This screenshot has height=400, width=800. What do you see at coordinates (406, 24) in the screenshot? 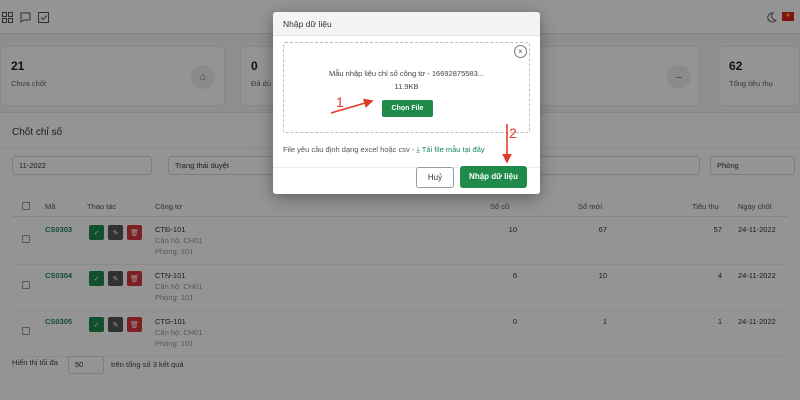
I see `modal-header: Nhập dữ liệu` at bounding box center [406, 24].